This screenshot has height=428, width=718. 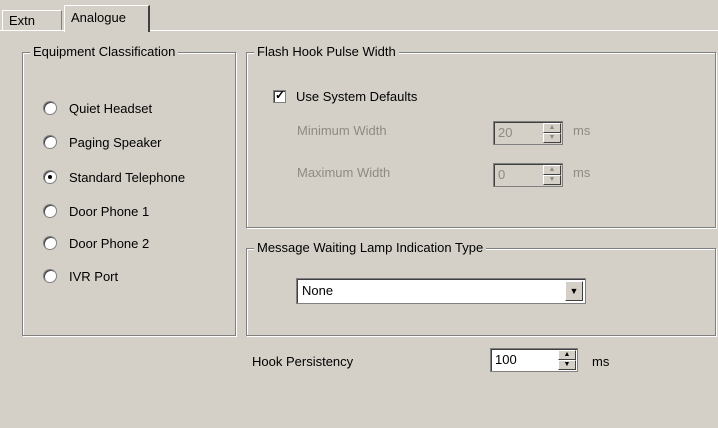 I want to click on use-system-defaults-checkbox-row: ✓ Use System Defaults, so click(x=345, y=96).